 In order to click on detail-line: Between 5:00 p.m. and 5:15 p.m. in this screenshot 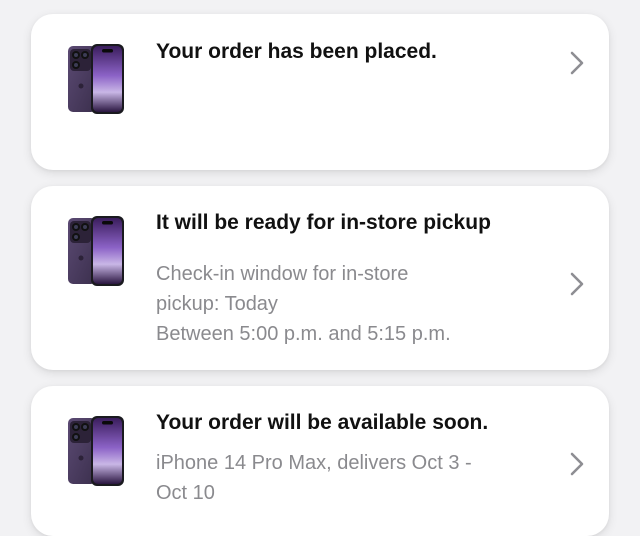, I will do `click(303, 334)`.